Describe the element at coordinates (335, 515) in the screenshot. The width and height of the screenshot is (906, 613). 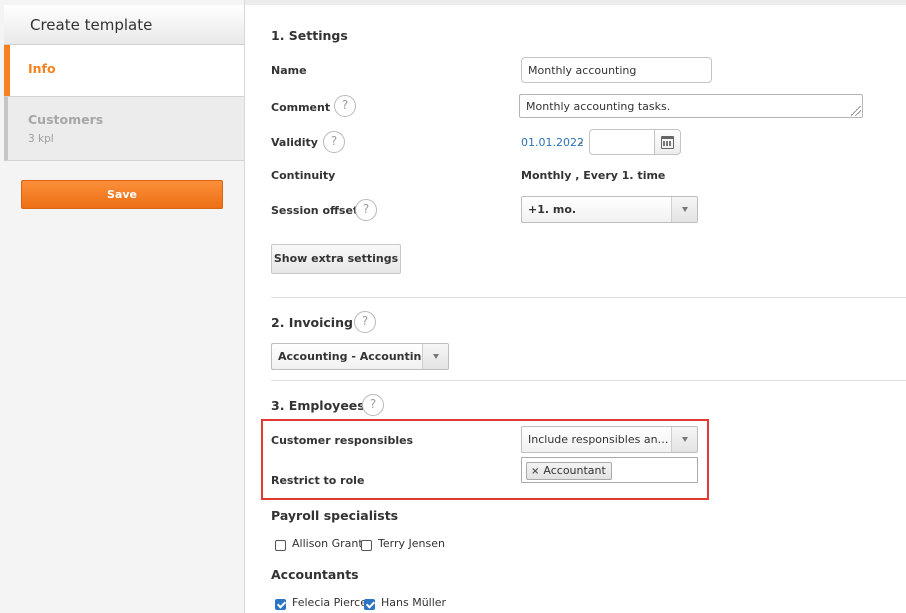
I see `payroll-specialists-heading: Payroll specialists` at that location.